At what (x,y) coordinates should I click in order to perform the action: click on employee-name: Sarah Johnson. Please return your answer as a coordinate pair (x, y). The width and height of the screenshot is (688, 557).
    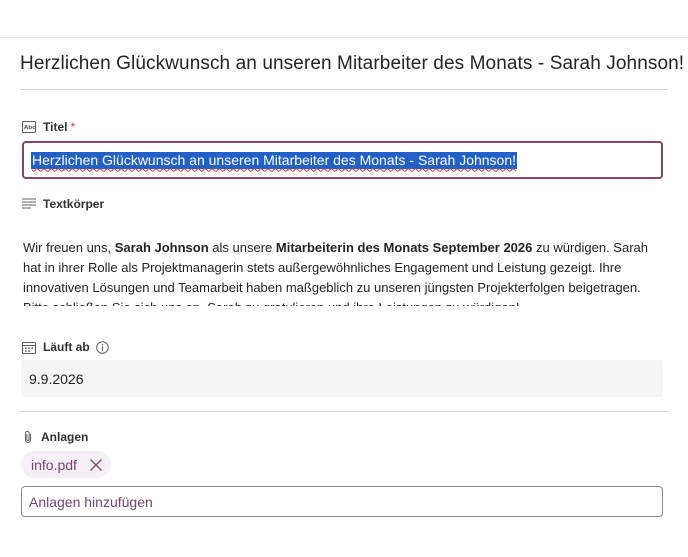
    Looking at the image, I should click on (161, 247).